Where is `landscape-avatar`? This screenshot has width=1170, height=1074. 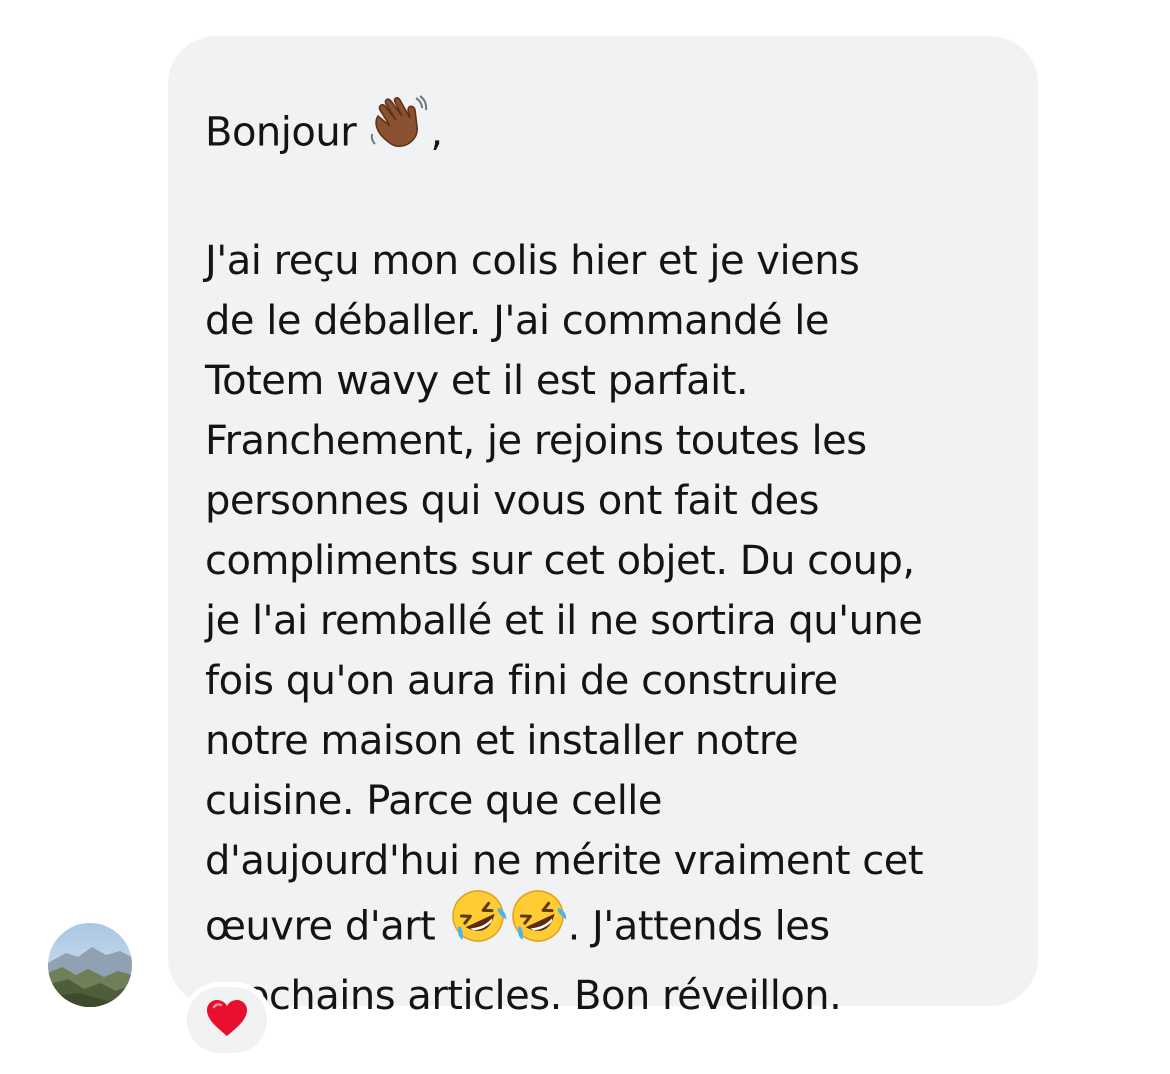 landscape-avatar is located at coordinates (90, 965).